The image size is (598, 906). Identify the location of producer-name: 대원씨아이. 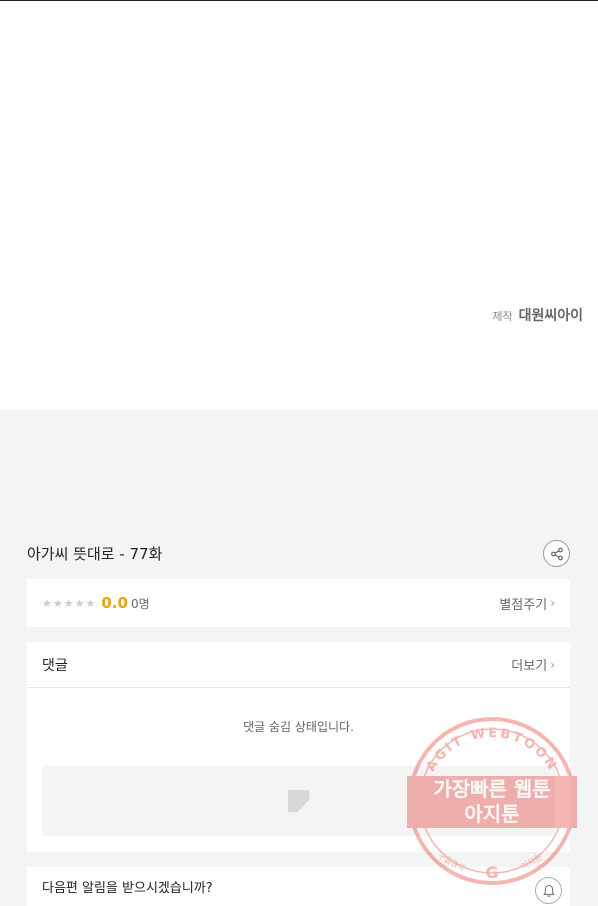
(550, 316).